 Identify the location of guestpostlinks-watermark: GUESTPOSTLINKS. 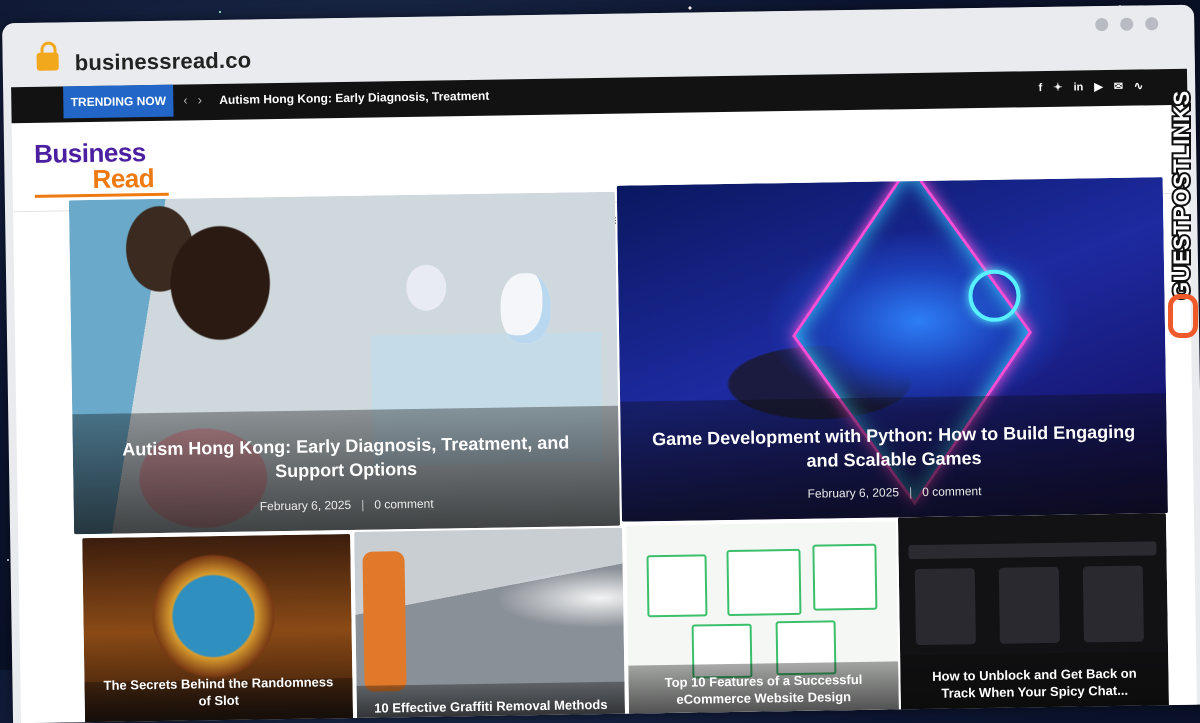
(1182, 196).